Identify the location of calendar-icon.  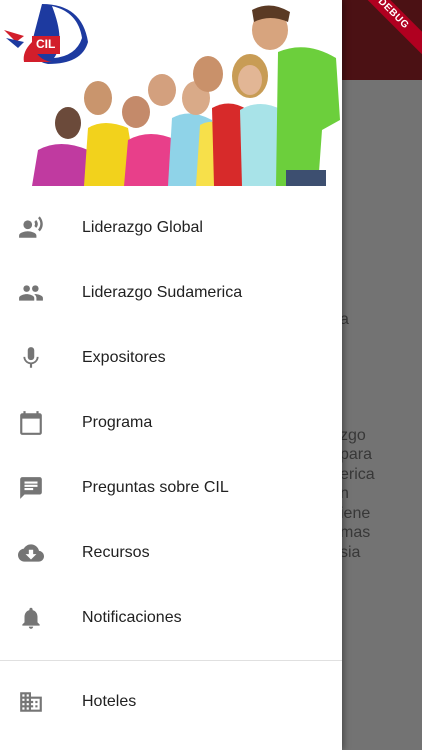
(41, 423).